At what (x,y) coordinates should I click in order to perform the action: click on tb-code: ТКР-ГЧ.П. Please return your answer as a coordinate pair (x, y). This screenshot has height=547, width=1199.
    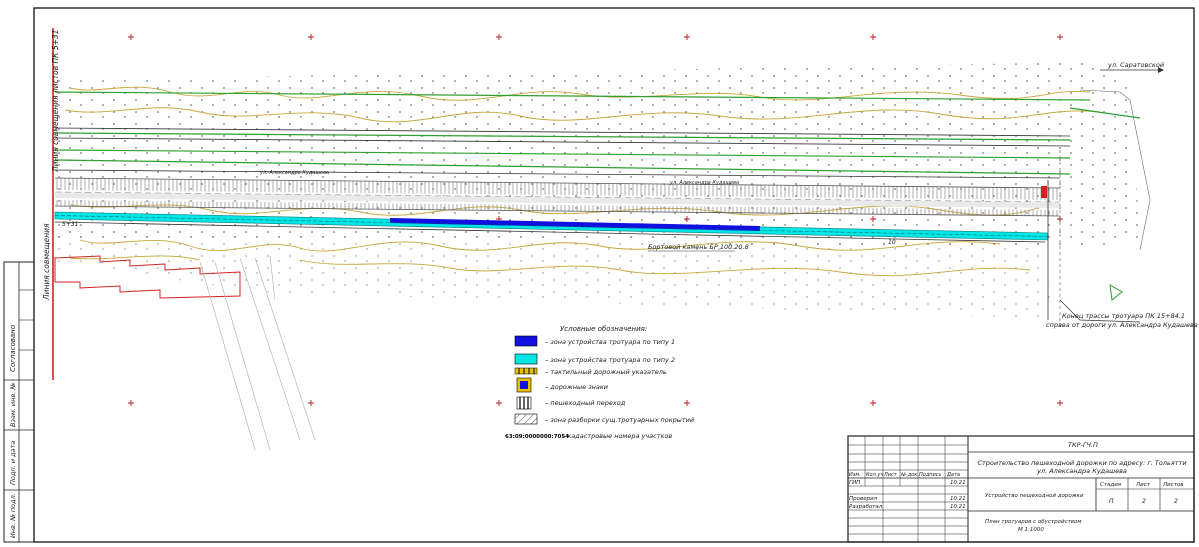
    Looking at the image, I should click on (1083, 445).